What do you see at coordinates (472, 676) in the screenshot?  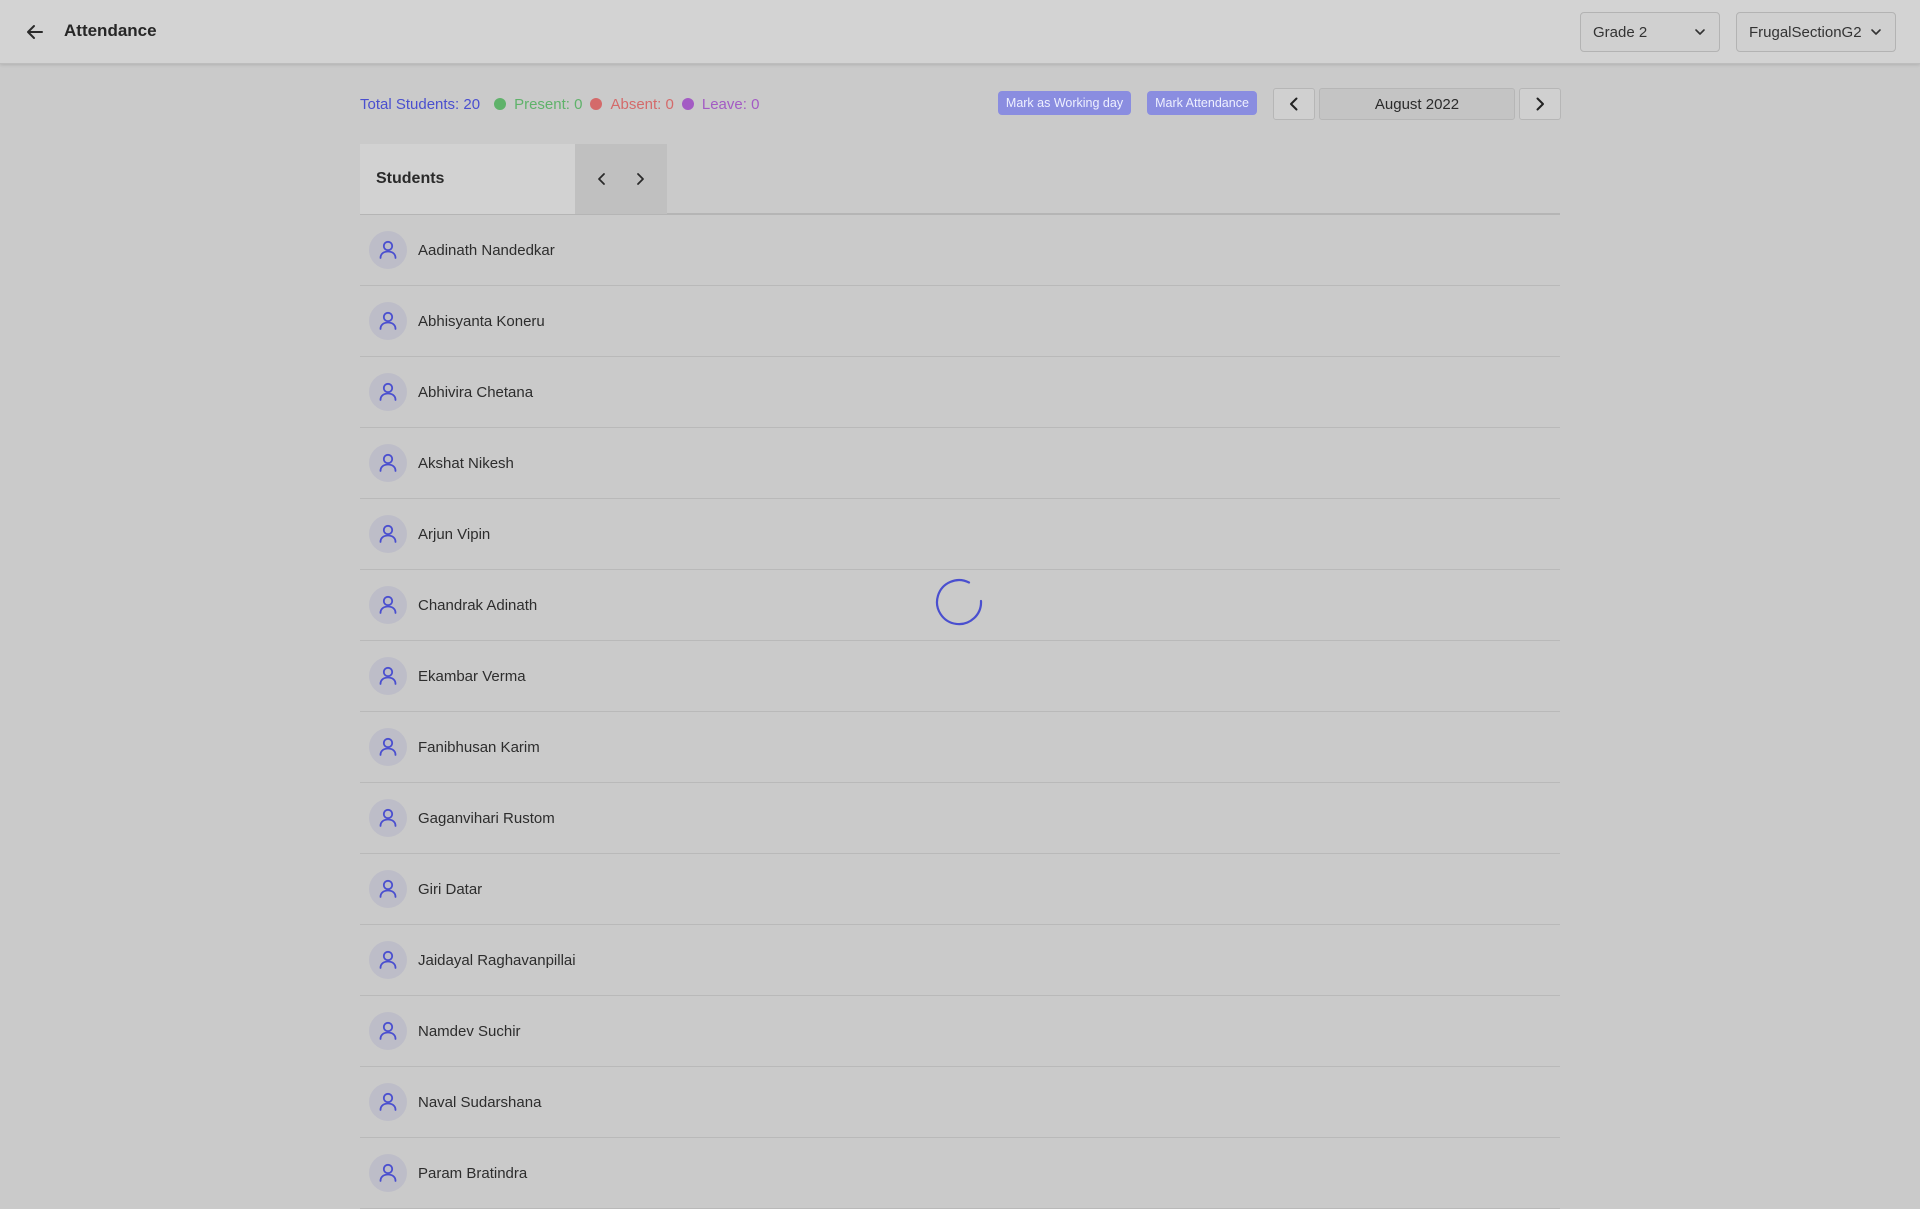 I see `student-name: Ekambar Verma` at bounding box center [472, 676].